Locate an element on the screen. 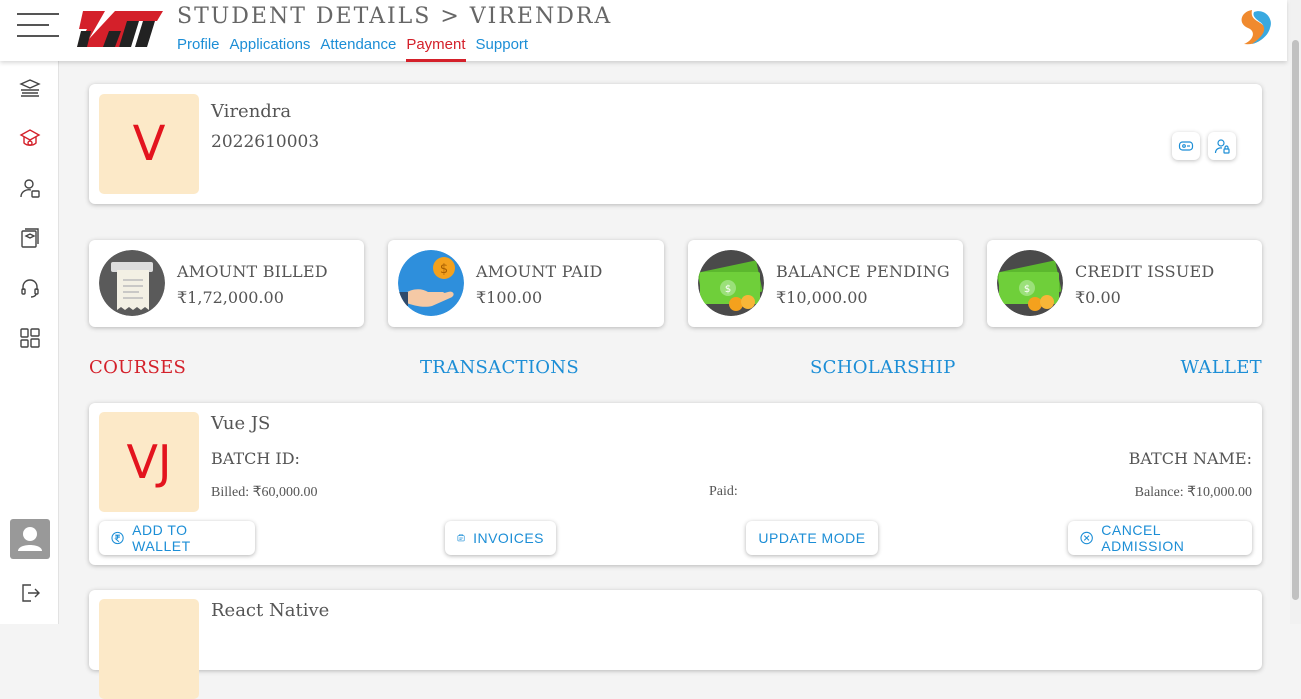 The width and height of the screenshot is (1301, 699). student-initial-avatar: V is located at coordinates (149, 144).